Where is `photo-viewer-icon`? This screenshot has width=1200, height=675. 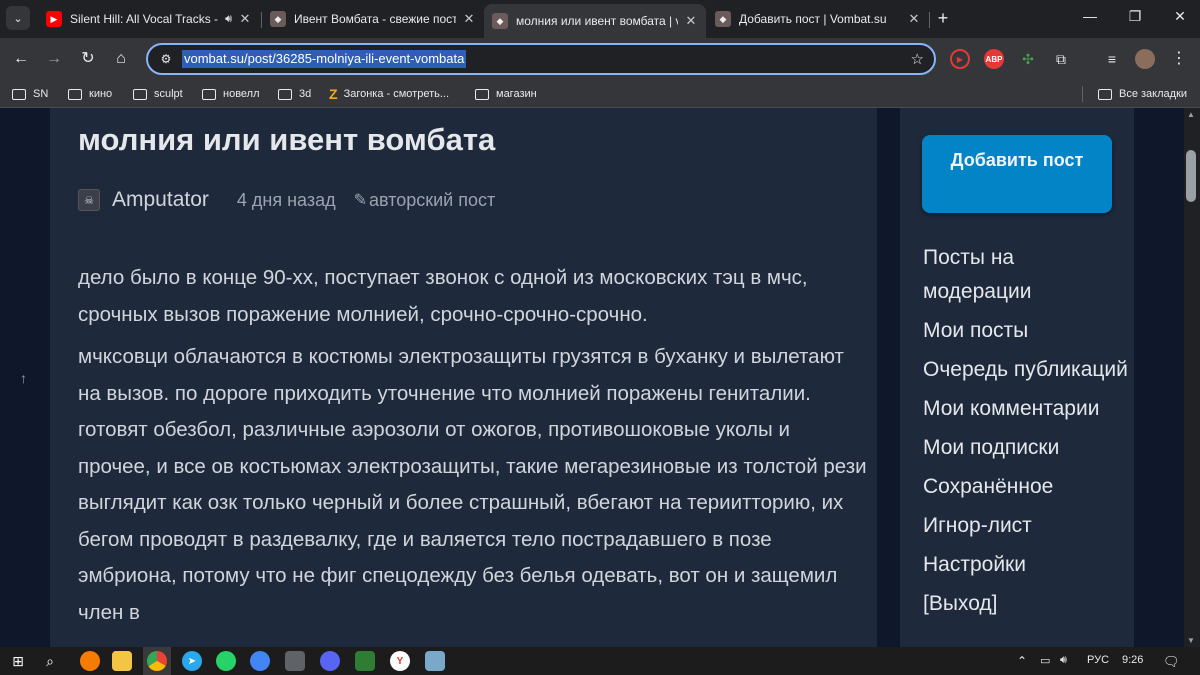 photo-viewer-icon is located at coordinates (435, 661).